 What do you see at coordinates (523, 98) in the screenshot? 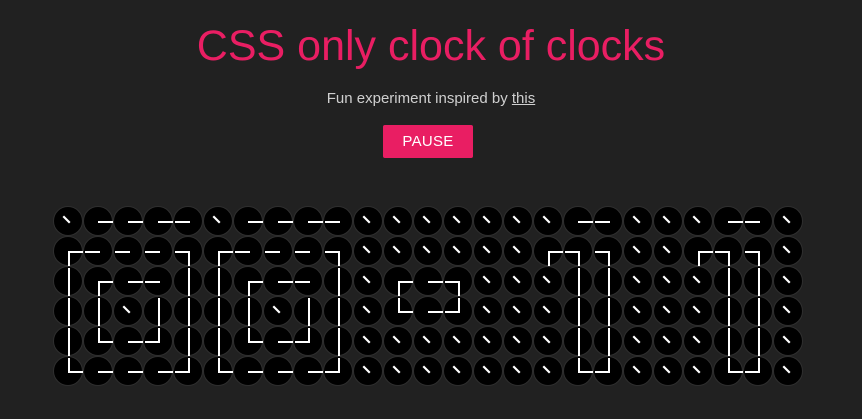
I see `inspiration-link: this` at bounding box center [523, 98].